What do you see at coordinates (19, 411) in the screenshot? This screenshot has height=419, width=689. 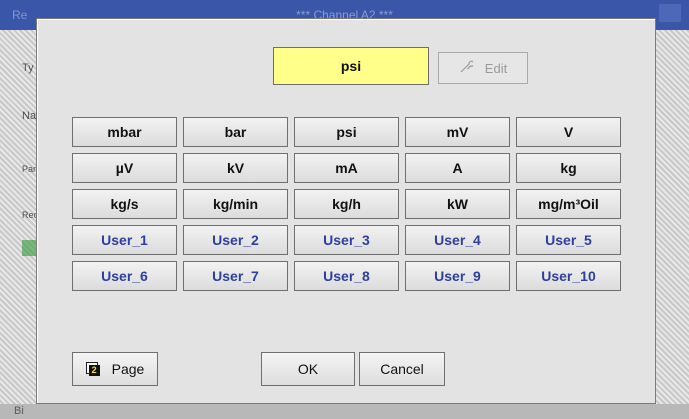 I see `background-label: Bi` at bounding box center [19, 411].